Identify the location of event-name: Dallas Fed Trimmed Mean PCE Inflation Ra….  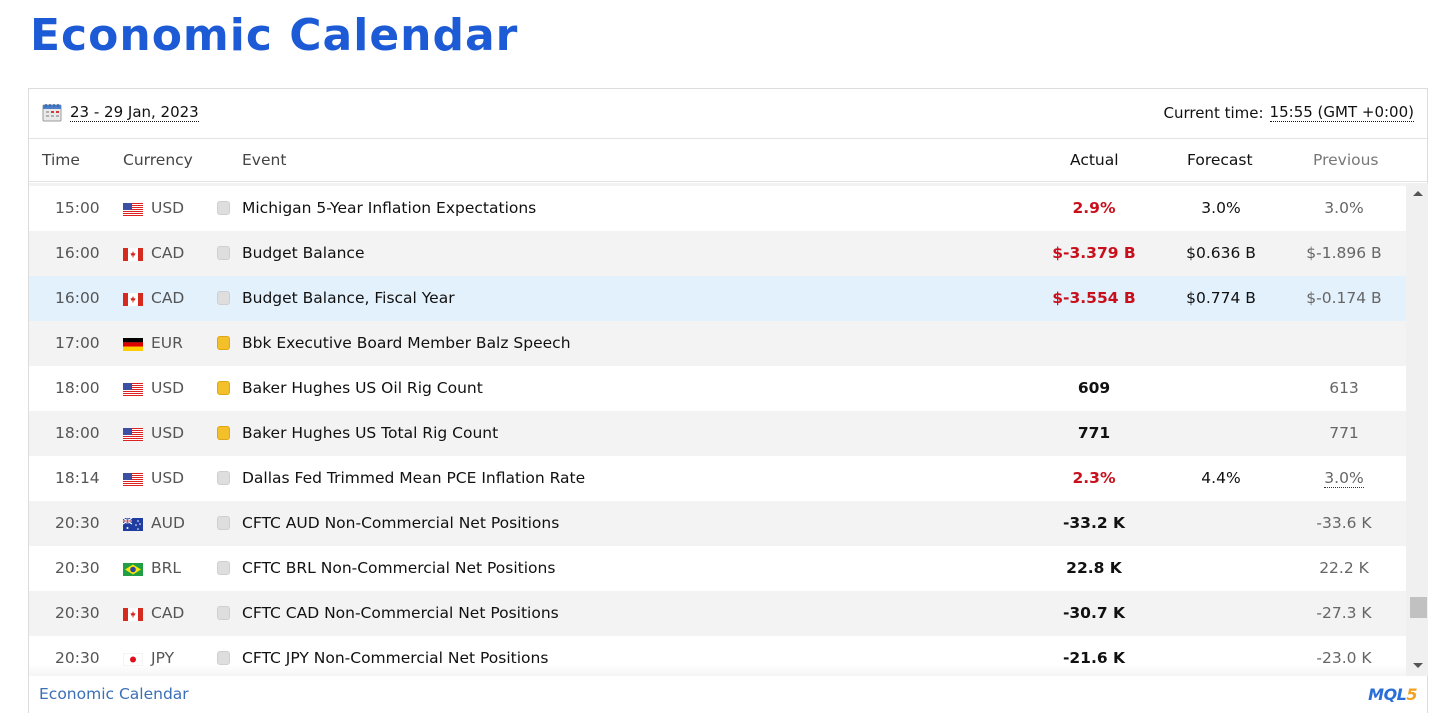
(413, 478).